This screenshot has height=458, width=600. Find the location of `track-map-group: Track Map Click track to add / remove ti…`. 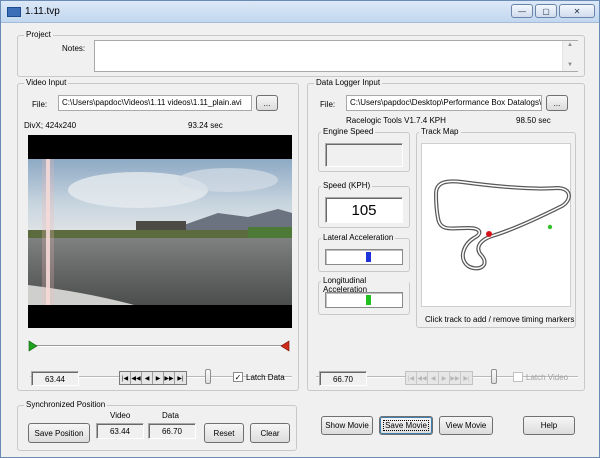

track-map-group: Track Map Click track to add / remove ti… is located at coordinates (496, 227).